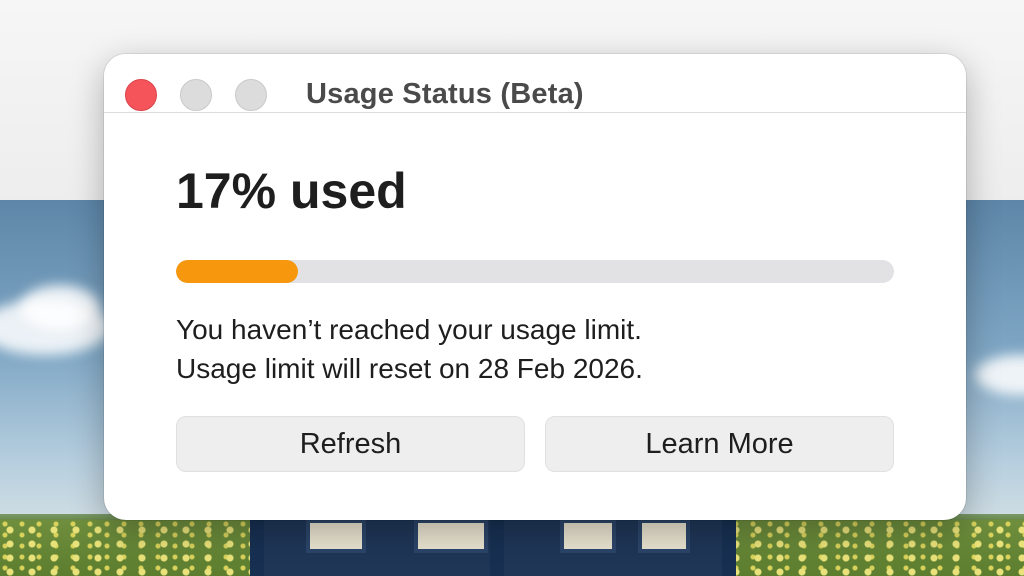 The image size is (1024, 576). Describe the element at coordinates (350, 444) in the screenshot. I see `refresh-button: Refresh` at that location.